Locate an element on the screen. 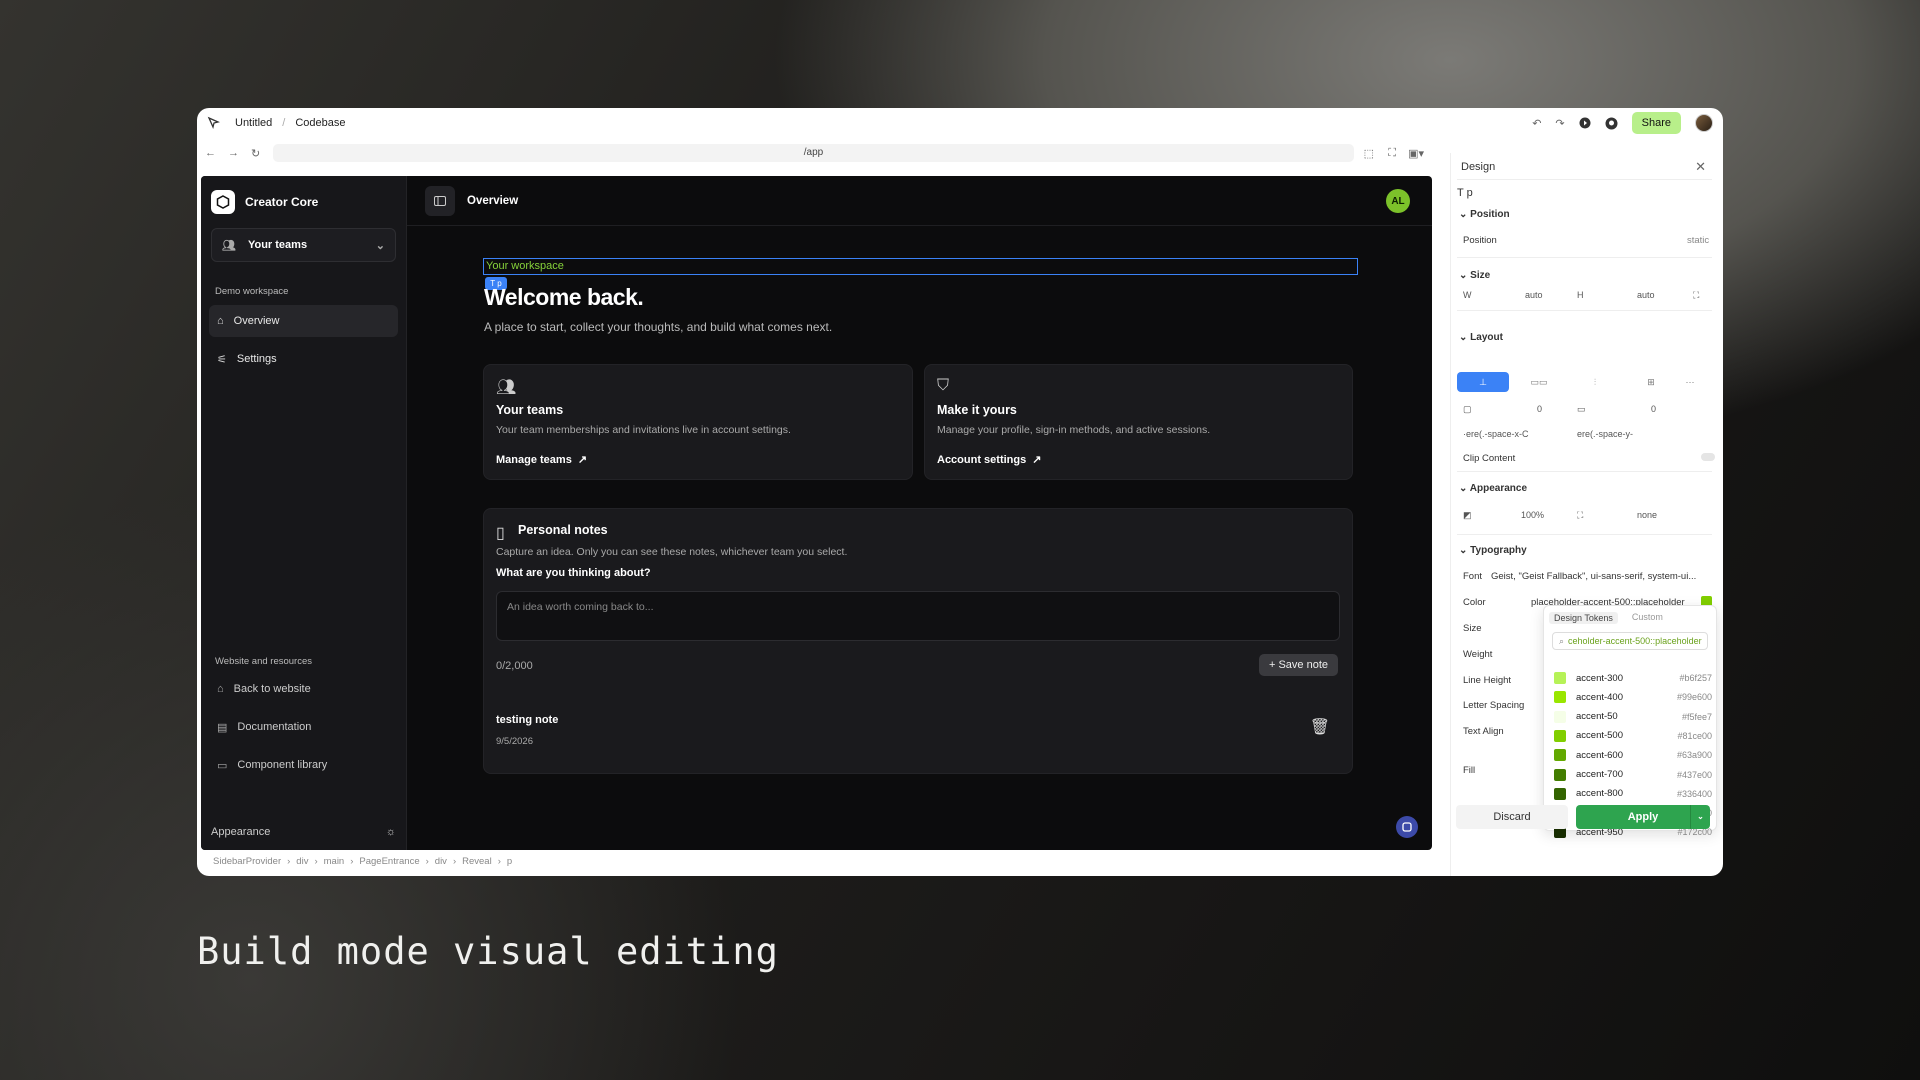 The image size is (1920, 1080). position-select: static is located at coordinates (1698, 240).